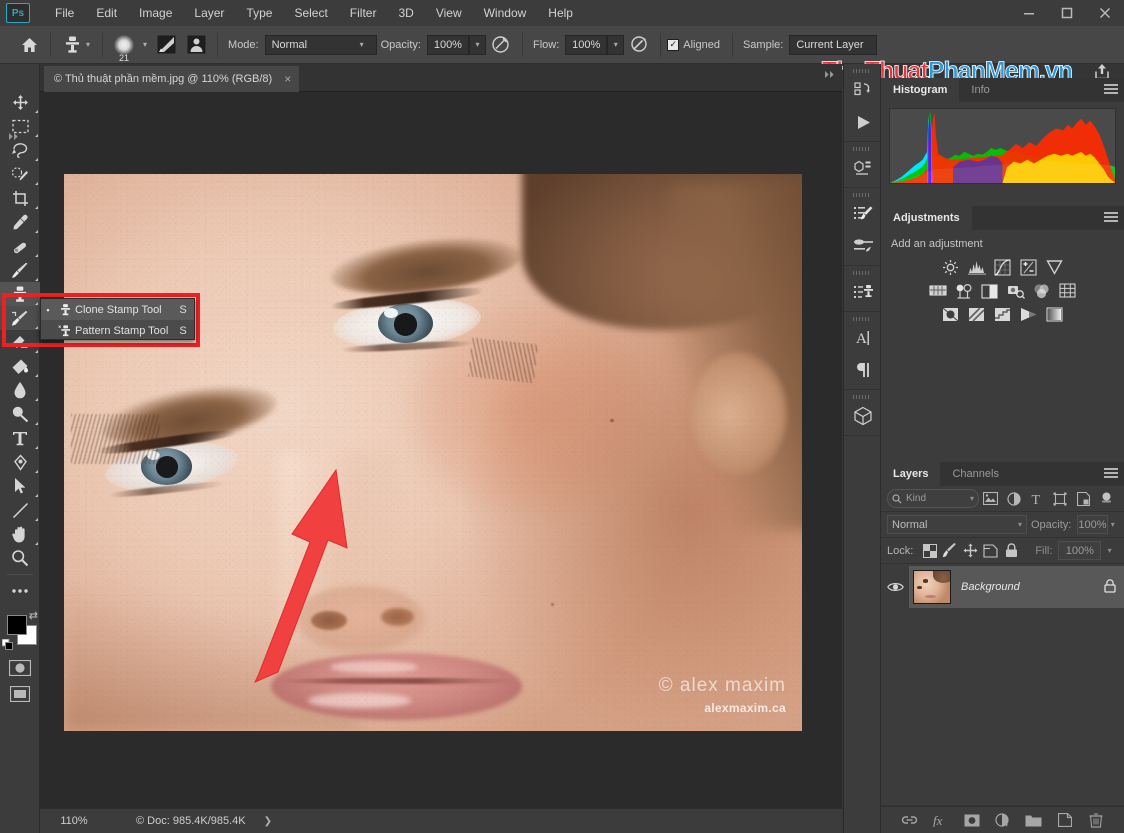 This screenshot has height=833, width=1124. Describe the element at coordinates (586, 44) in the screenshot. I see `flow-input: 100%` at that location.